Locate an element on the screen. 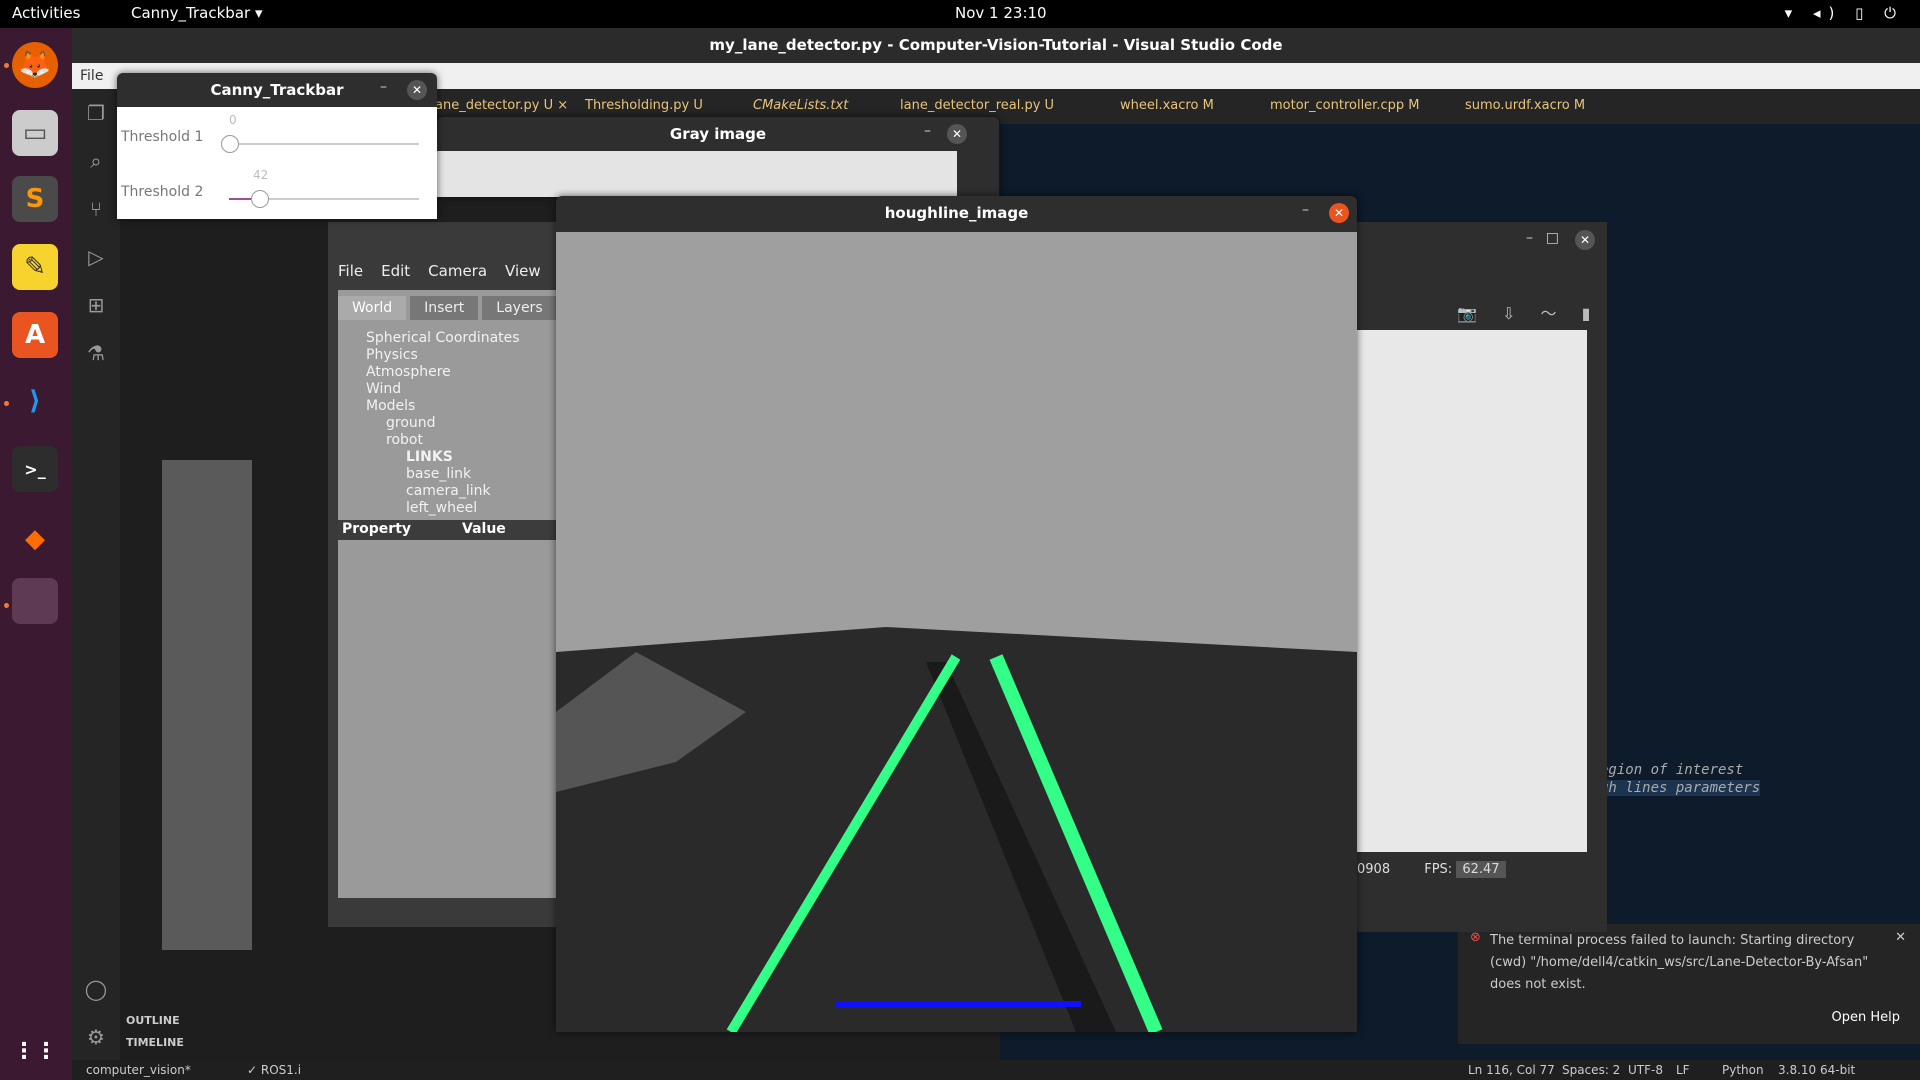 This screenshot has width=1920, height=1080. menu-view: View is located at coordinates (523, 271).